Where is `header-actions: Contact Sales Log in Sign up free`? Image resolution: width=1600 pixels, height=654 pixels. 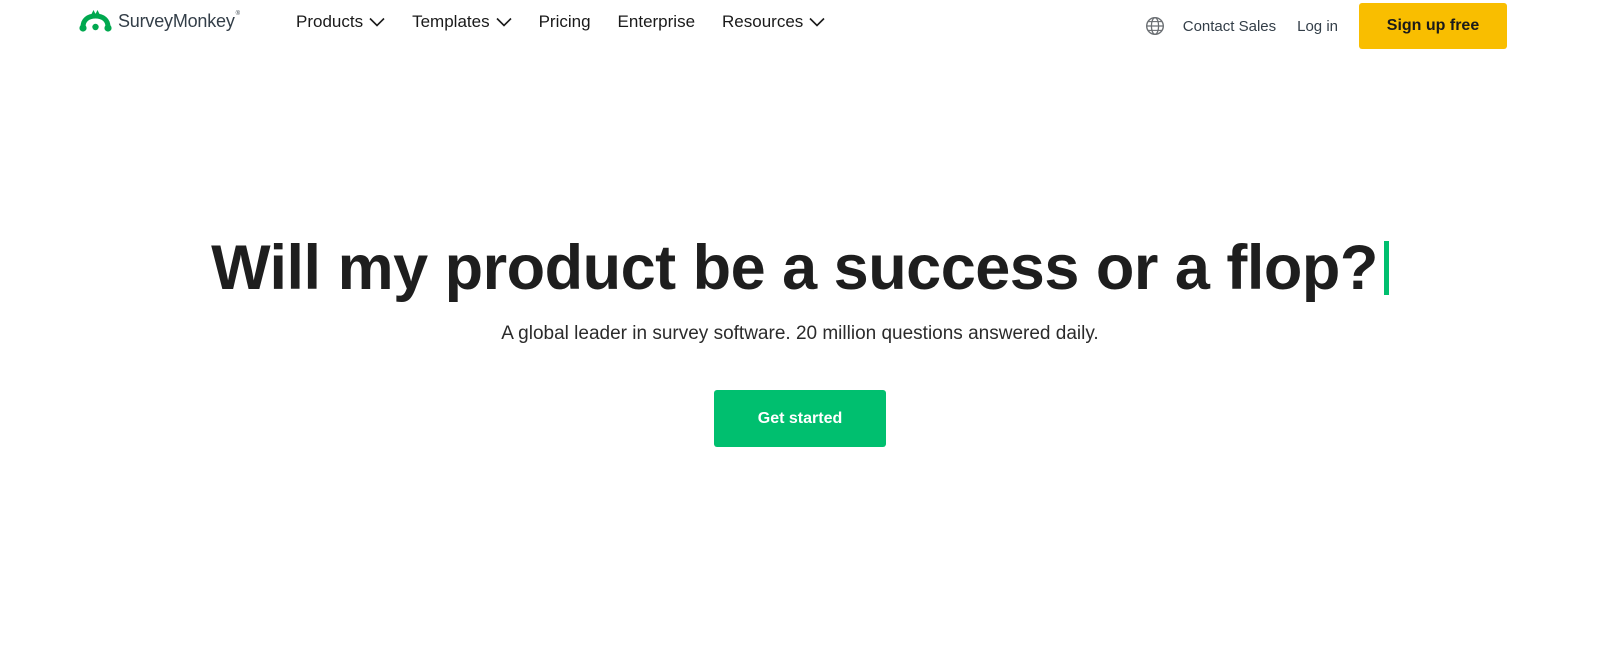
header-actions: Contact Sales Log in Sign up free is located at coordinates (1326, 26).